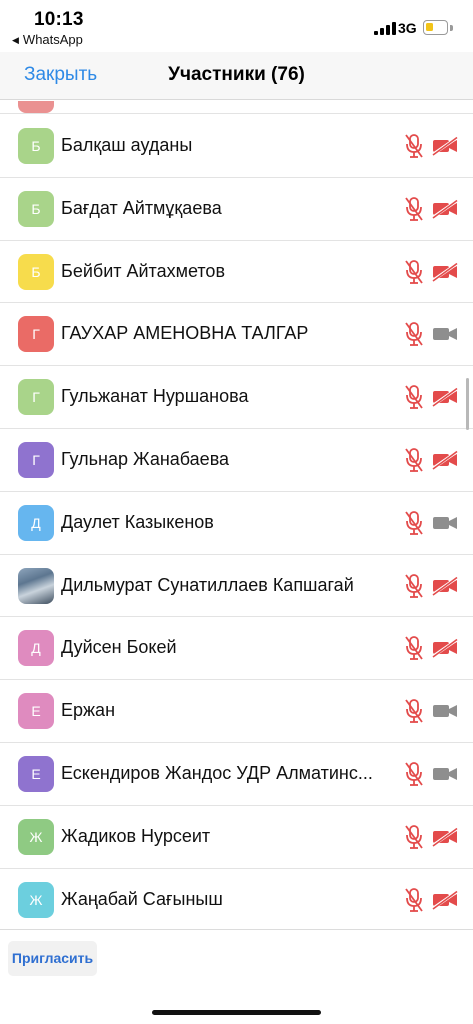 The height and width of the screenshot is (1024, 473). What do you see at coordinates (52, 39) in the screenshot?
I see `back-app-label: WhatsApp` at bounding box center [52, 39].